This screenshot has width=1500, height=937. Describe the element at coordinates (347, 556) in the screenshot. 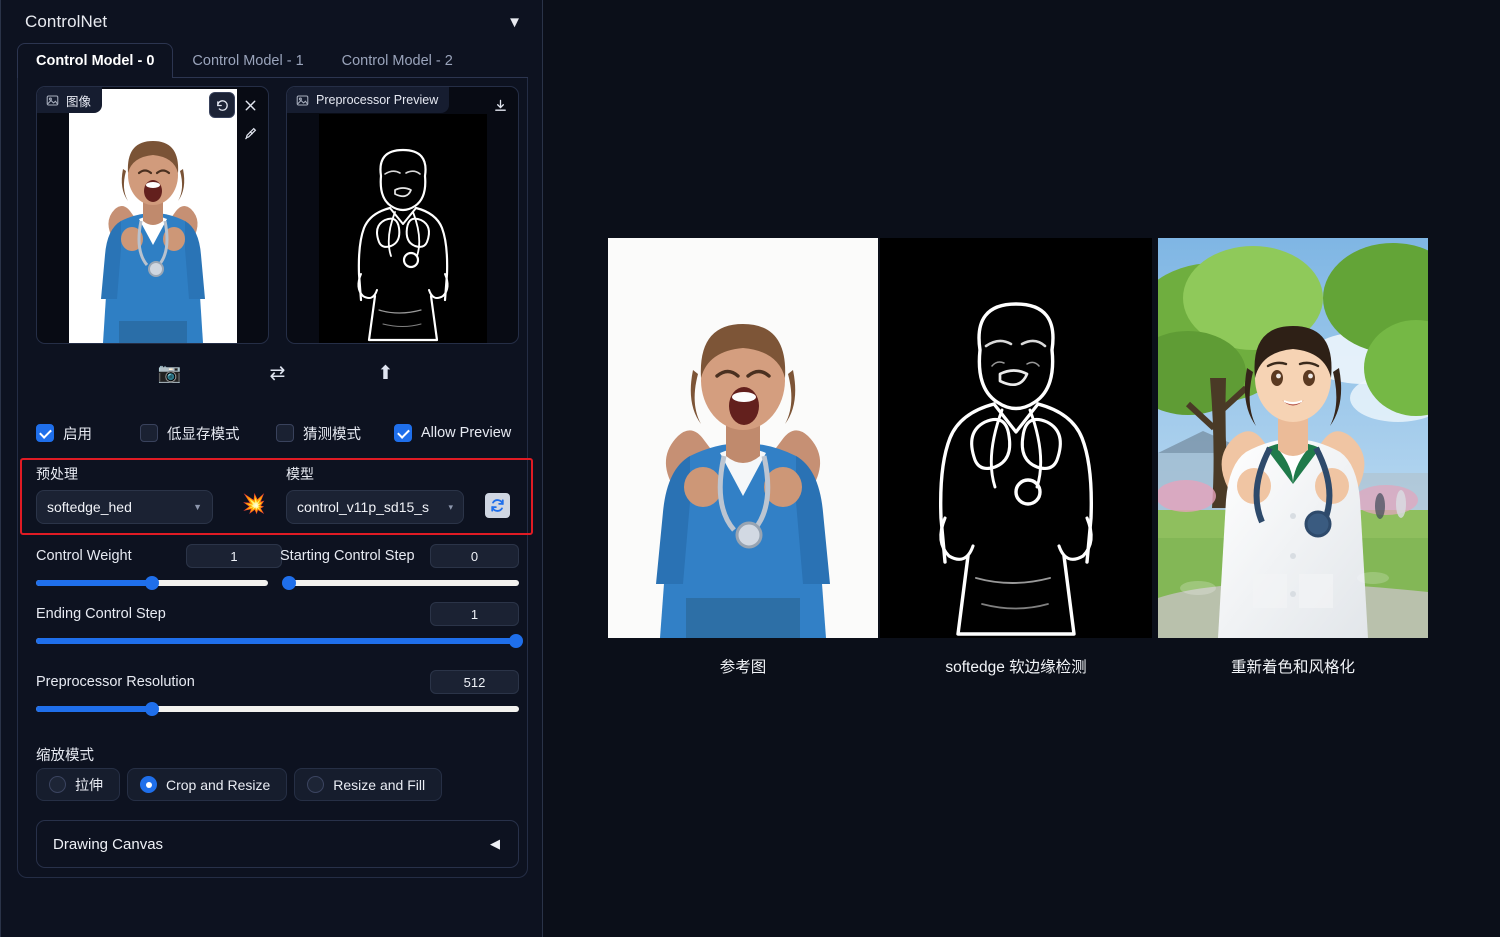

I see `starting-control-step-label: Starting Control Step` at that location.